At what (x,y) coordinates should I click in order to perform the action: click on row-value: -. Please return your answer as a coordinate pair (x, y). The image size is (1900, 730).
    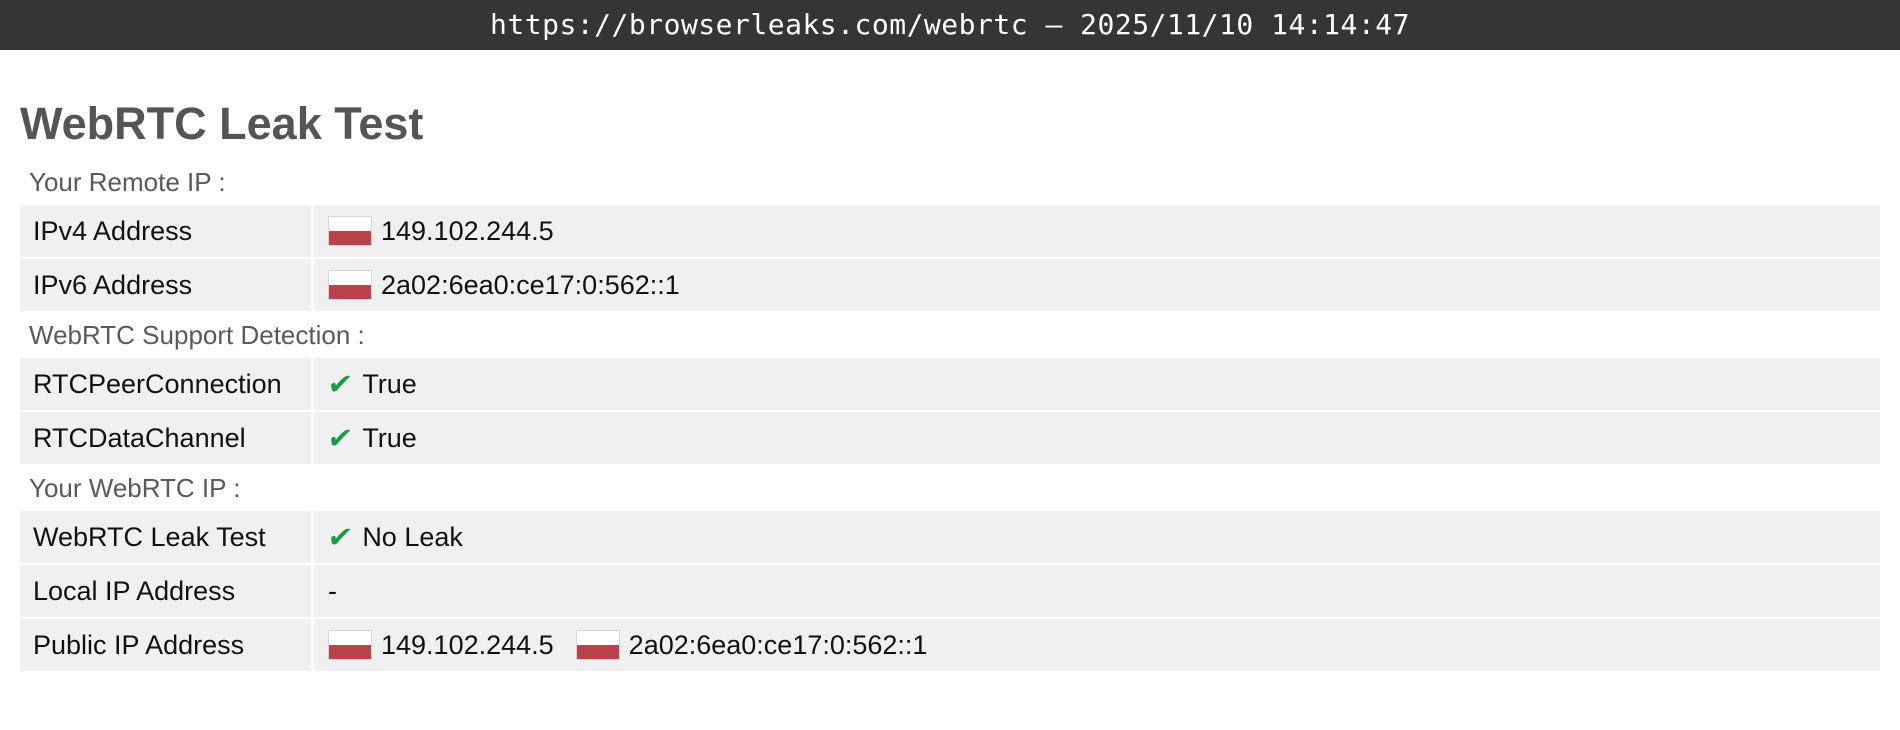
    Looking at the image, I should click on (1097, 591).